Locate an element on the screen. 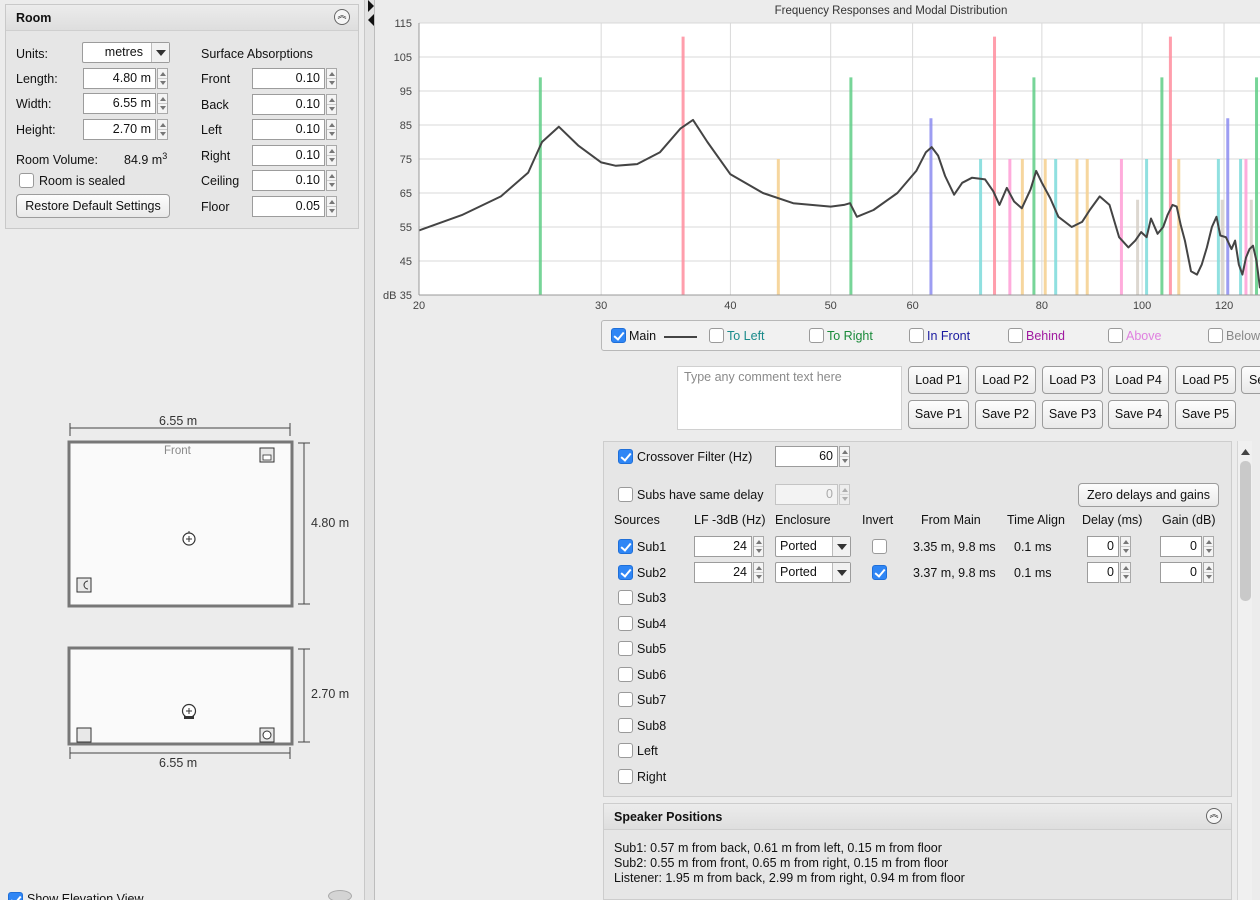 Image resolution: width=1260 pixels, height=900 pixels. source-sub2-enclosure-select: Ported is located at coordinates (813, 572).